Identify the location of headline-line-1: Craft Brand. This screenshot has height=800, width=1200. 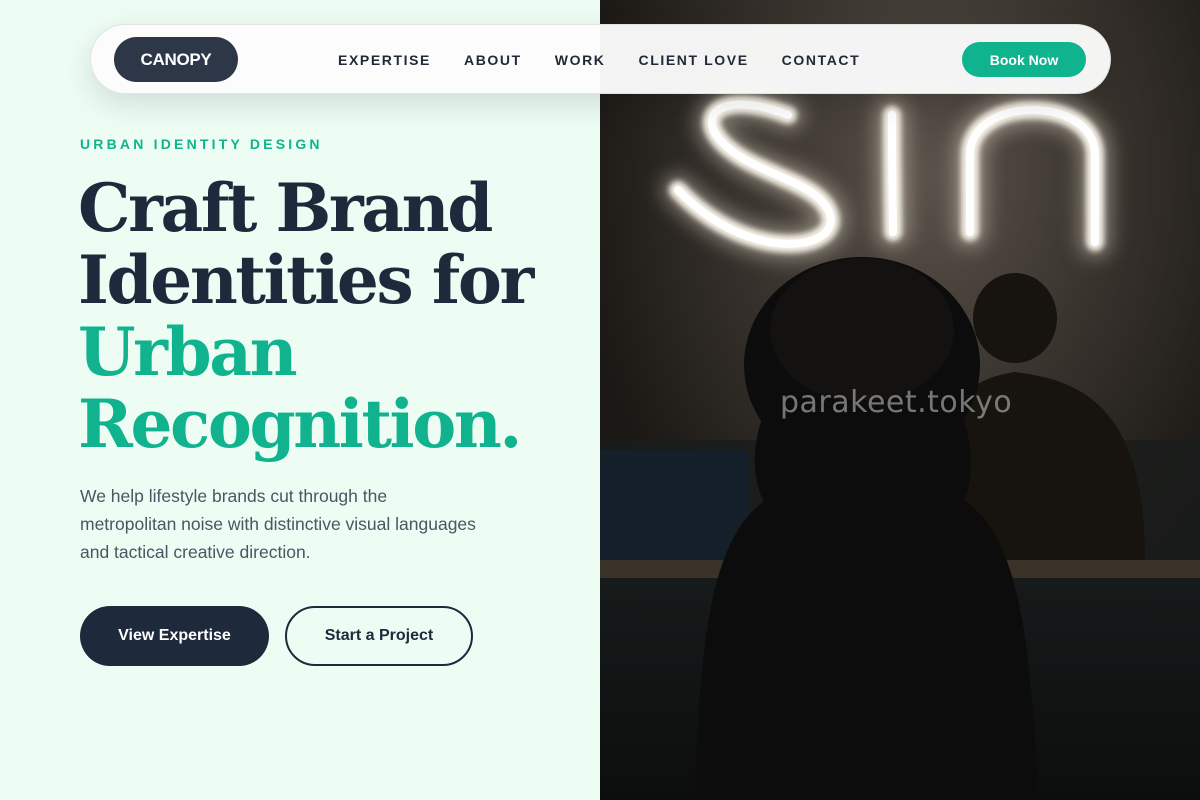
(285, 208).